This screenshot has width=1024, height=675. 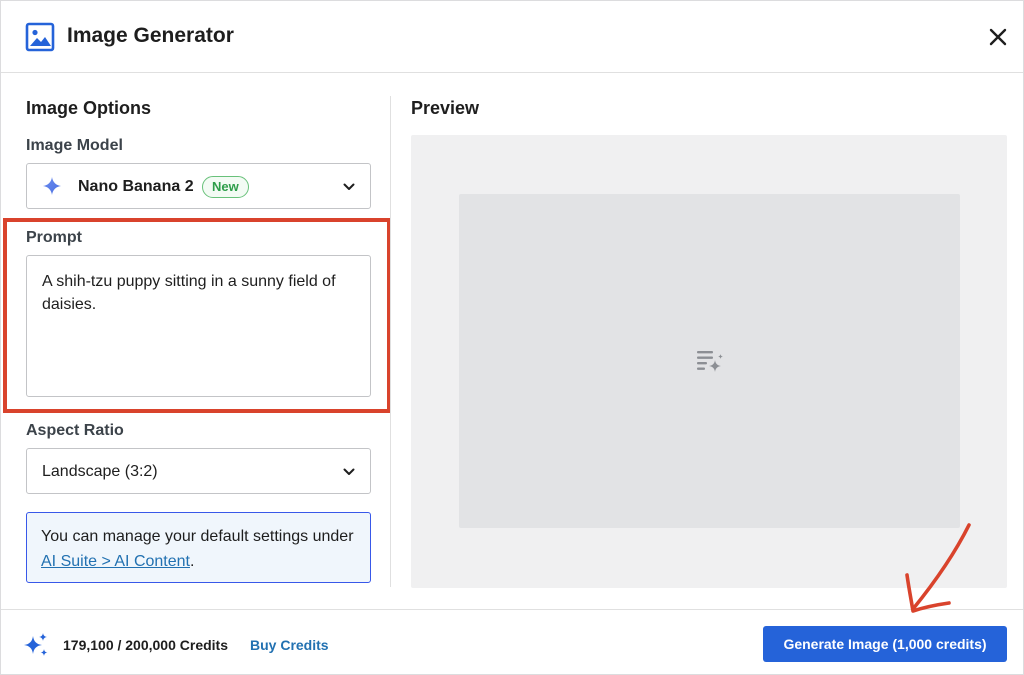 I want to click on image-model-value: Nano Banana 2, so click(x=136, y=186).